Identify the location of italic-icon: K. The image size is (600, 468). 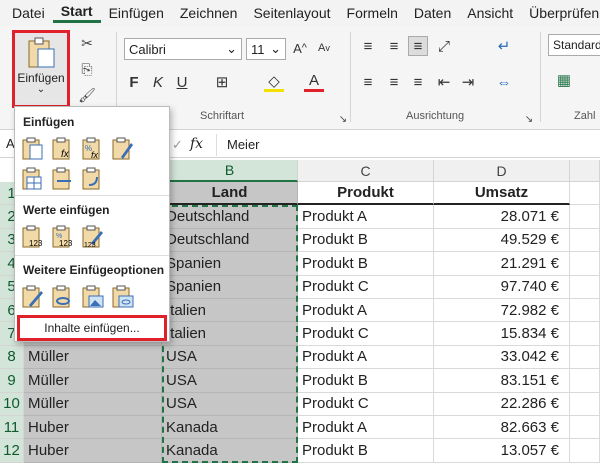
(158, 82).